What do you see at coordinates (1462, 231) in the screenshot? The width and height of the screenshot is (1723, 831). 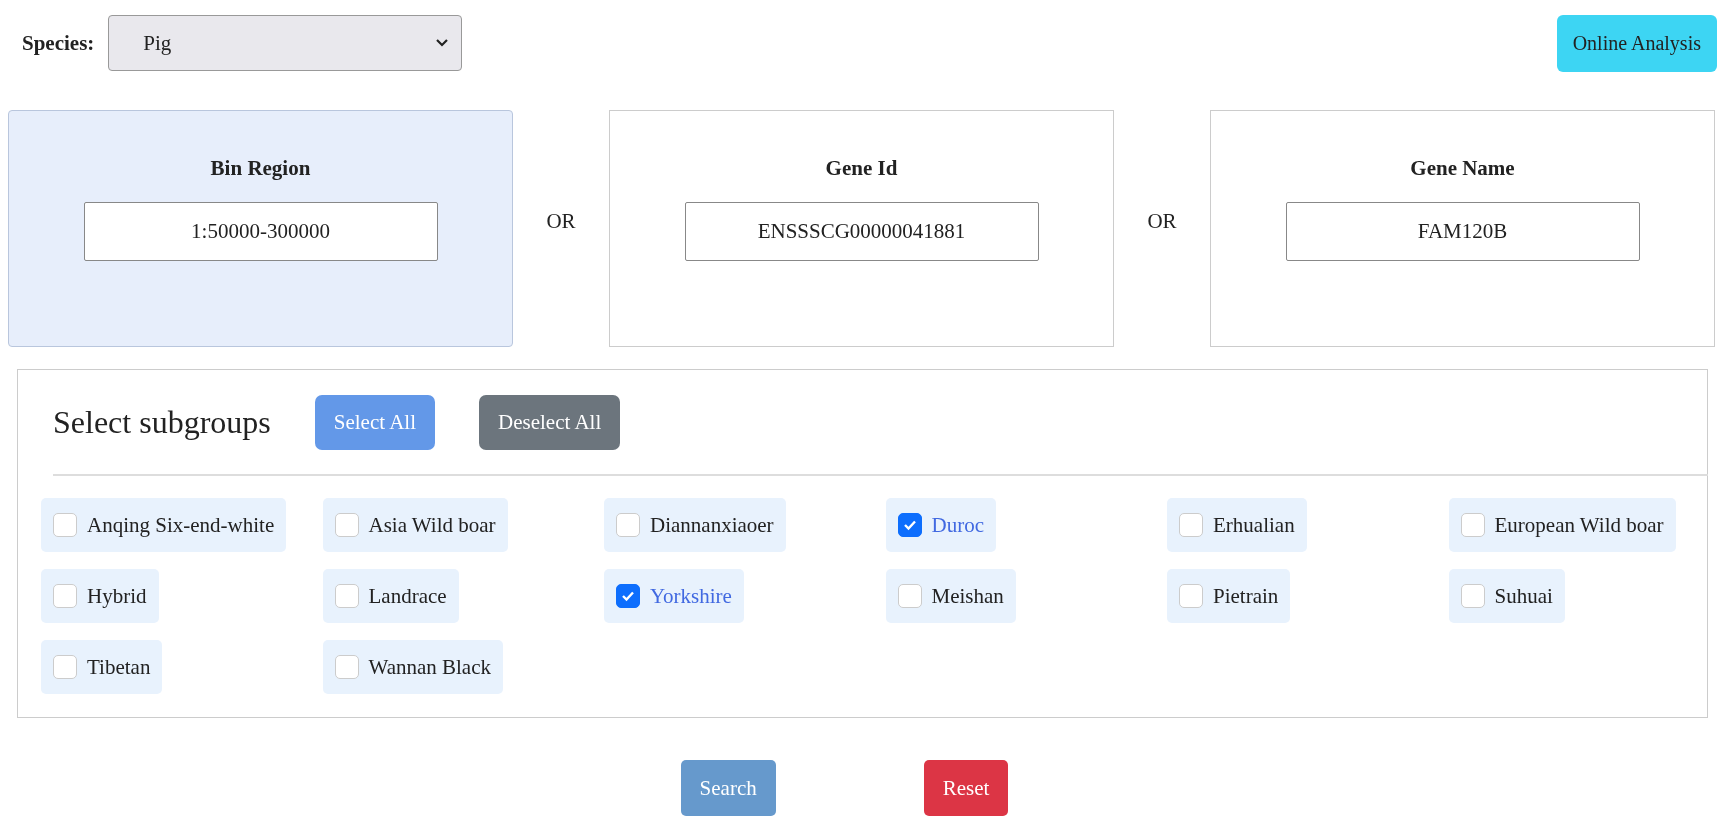 I see `input-field: FAM120B` at bounding box center [1462, 231].